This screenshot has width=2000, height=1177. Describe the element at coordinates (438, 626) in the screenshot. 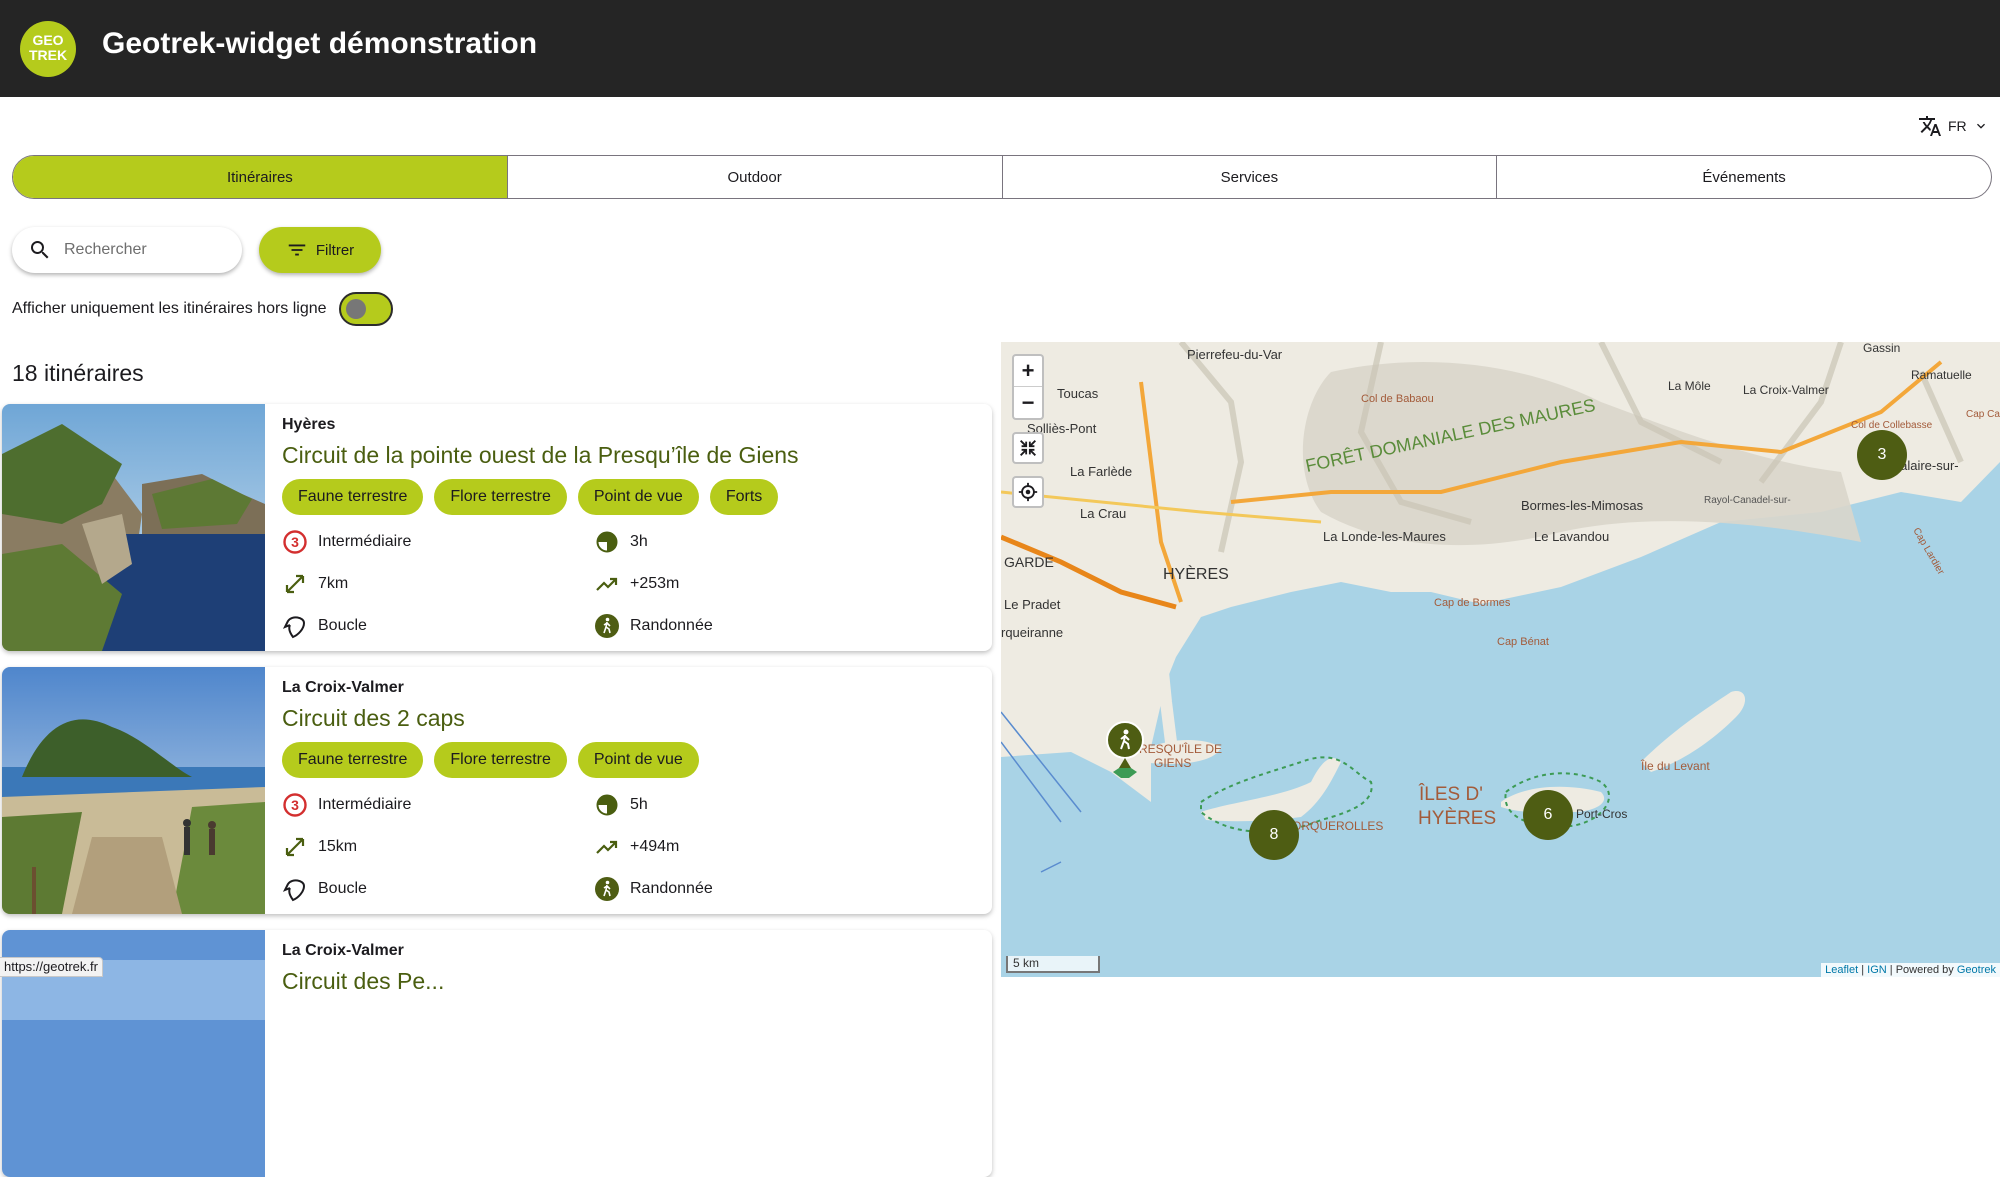

I see `trek-route: Boucle` at that location.